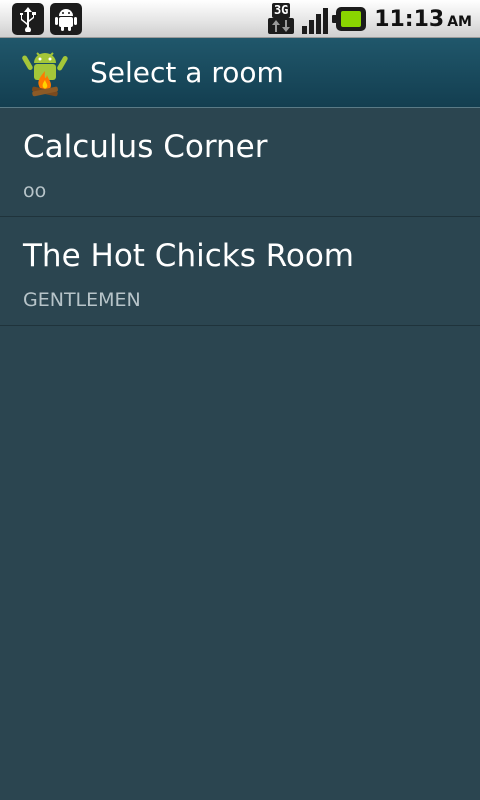 The width and height of the screenshot is (480, 800). What do you see at coordinates (47, 19) in the screenshot?
I see `notification-icons` at bounding box center [47, 19].